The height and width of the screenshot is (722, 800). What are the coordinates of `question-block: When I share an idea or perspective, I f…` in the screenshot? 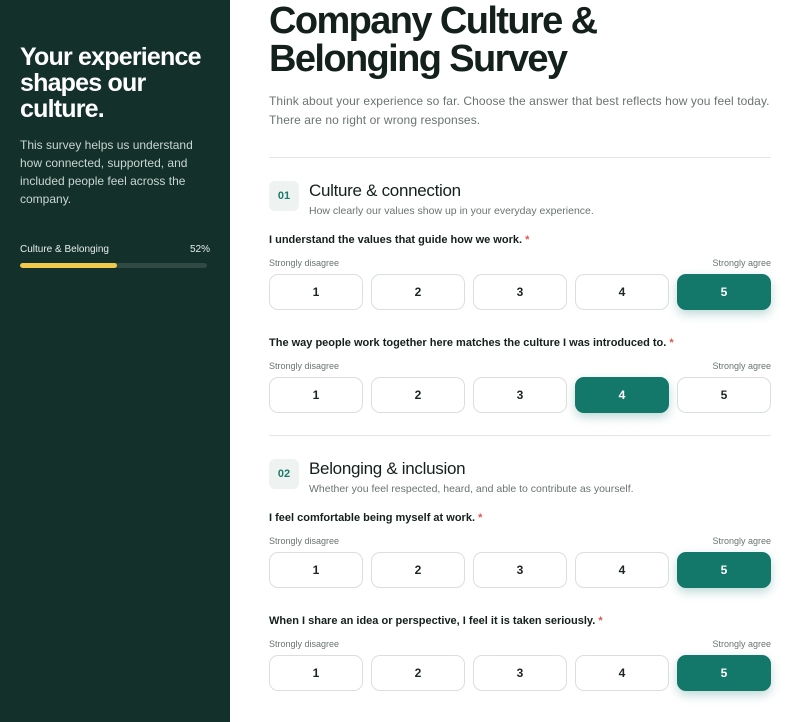 It's located at (520, 653).